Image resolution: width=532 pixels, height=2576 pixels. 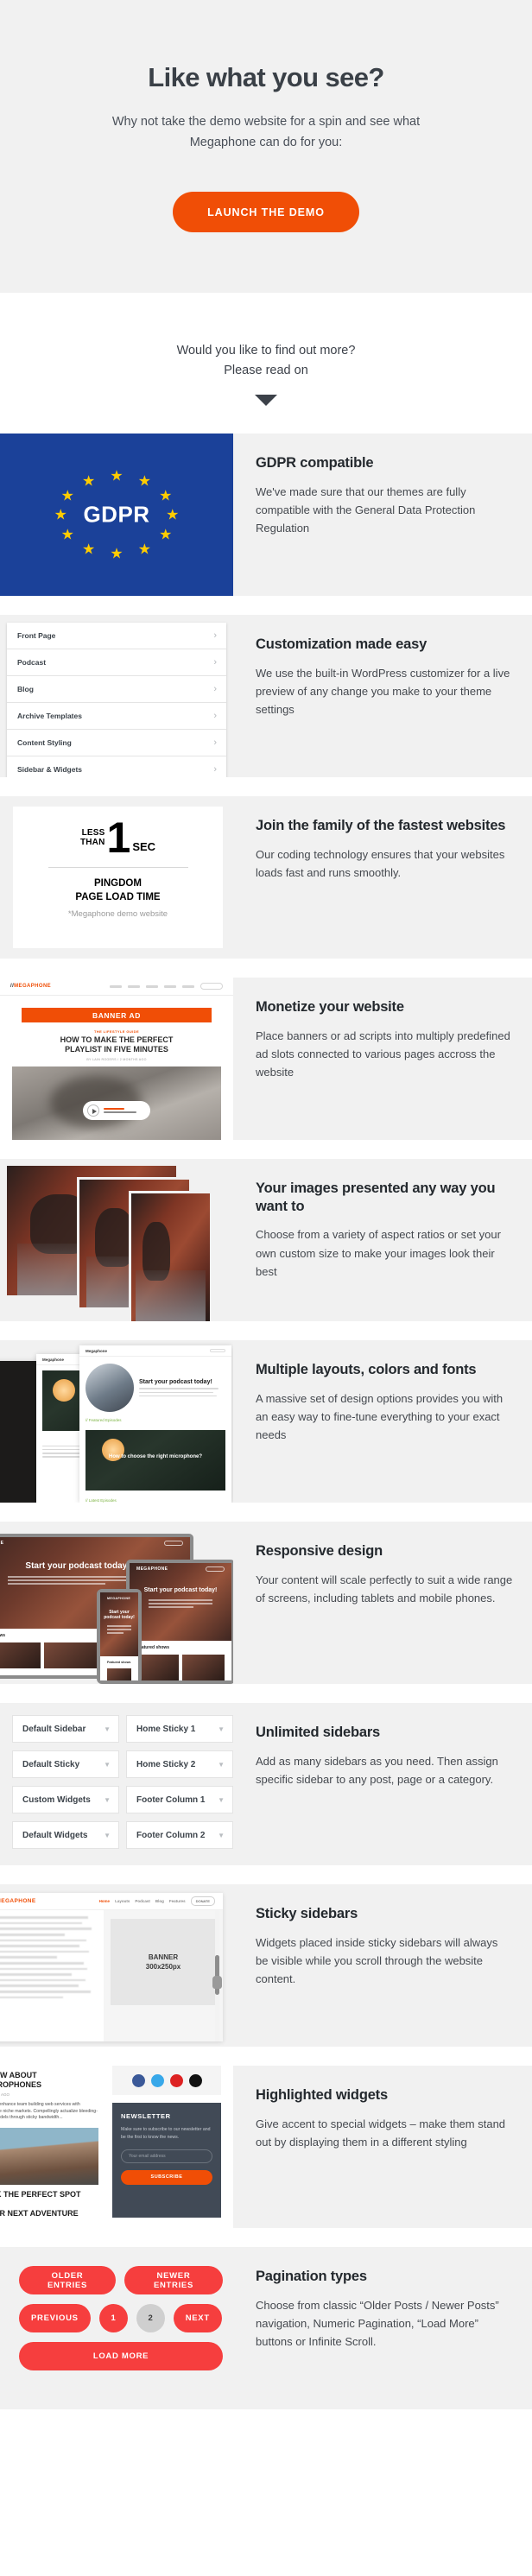 I want to click on feature-title: Pagination types, so click(x=311, y=2277).